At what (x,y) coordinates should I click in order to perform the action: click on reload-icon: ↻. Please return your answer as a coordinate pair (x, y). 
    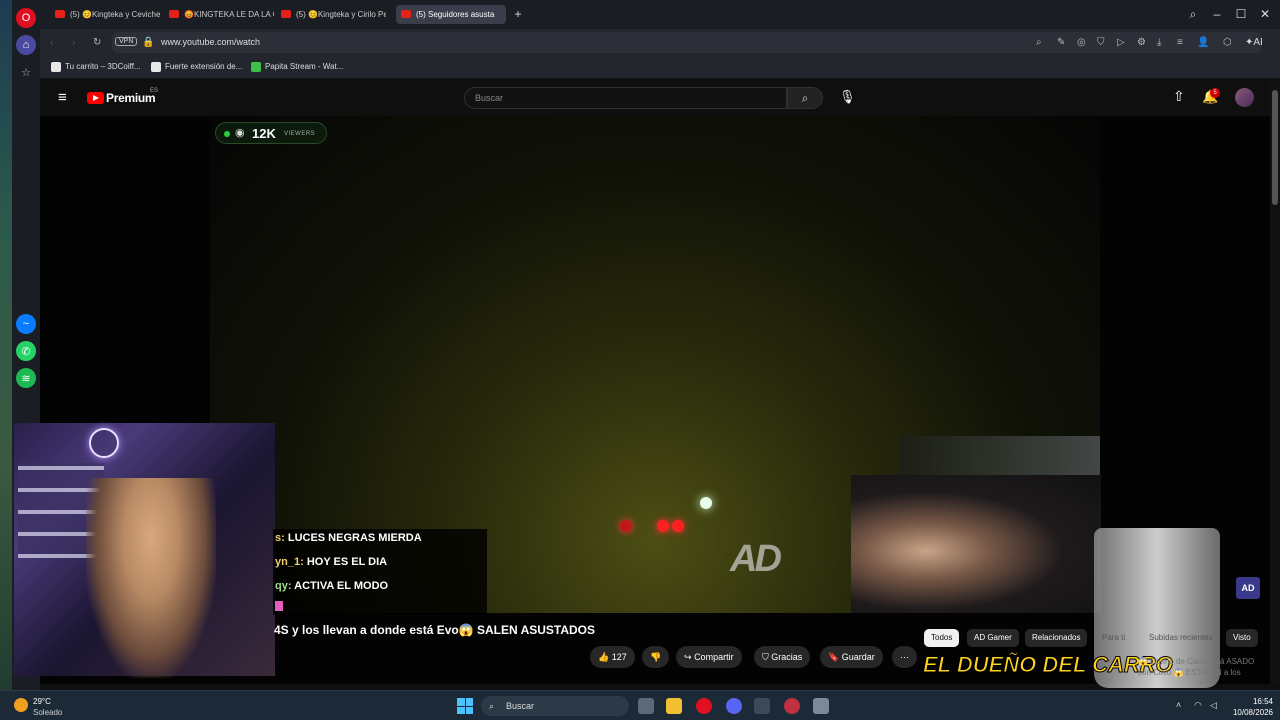
    Looking at the image, I should click on (97, 42).